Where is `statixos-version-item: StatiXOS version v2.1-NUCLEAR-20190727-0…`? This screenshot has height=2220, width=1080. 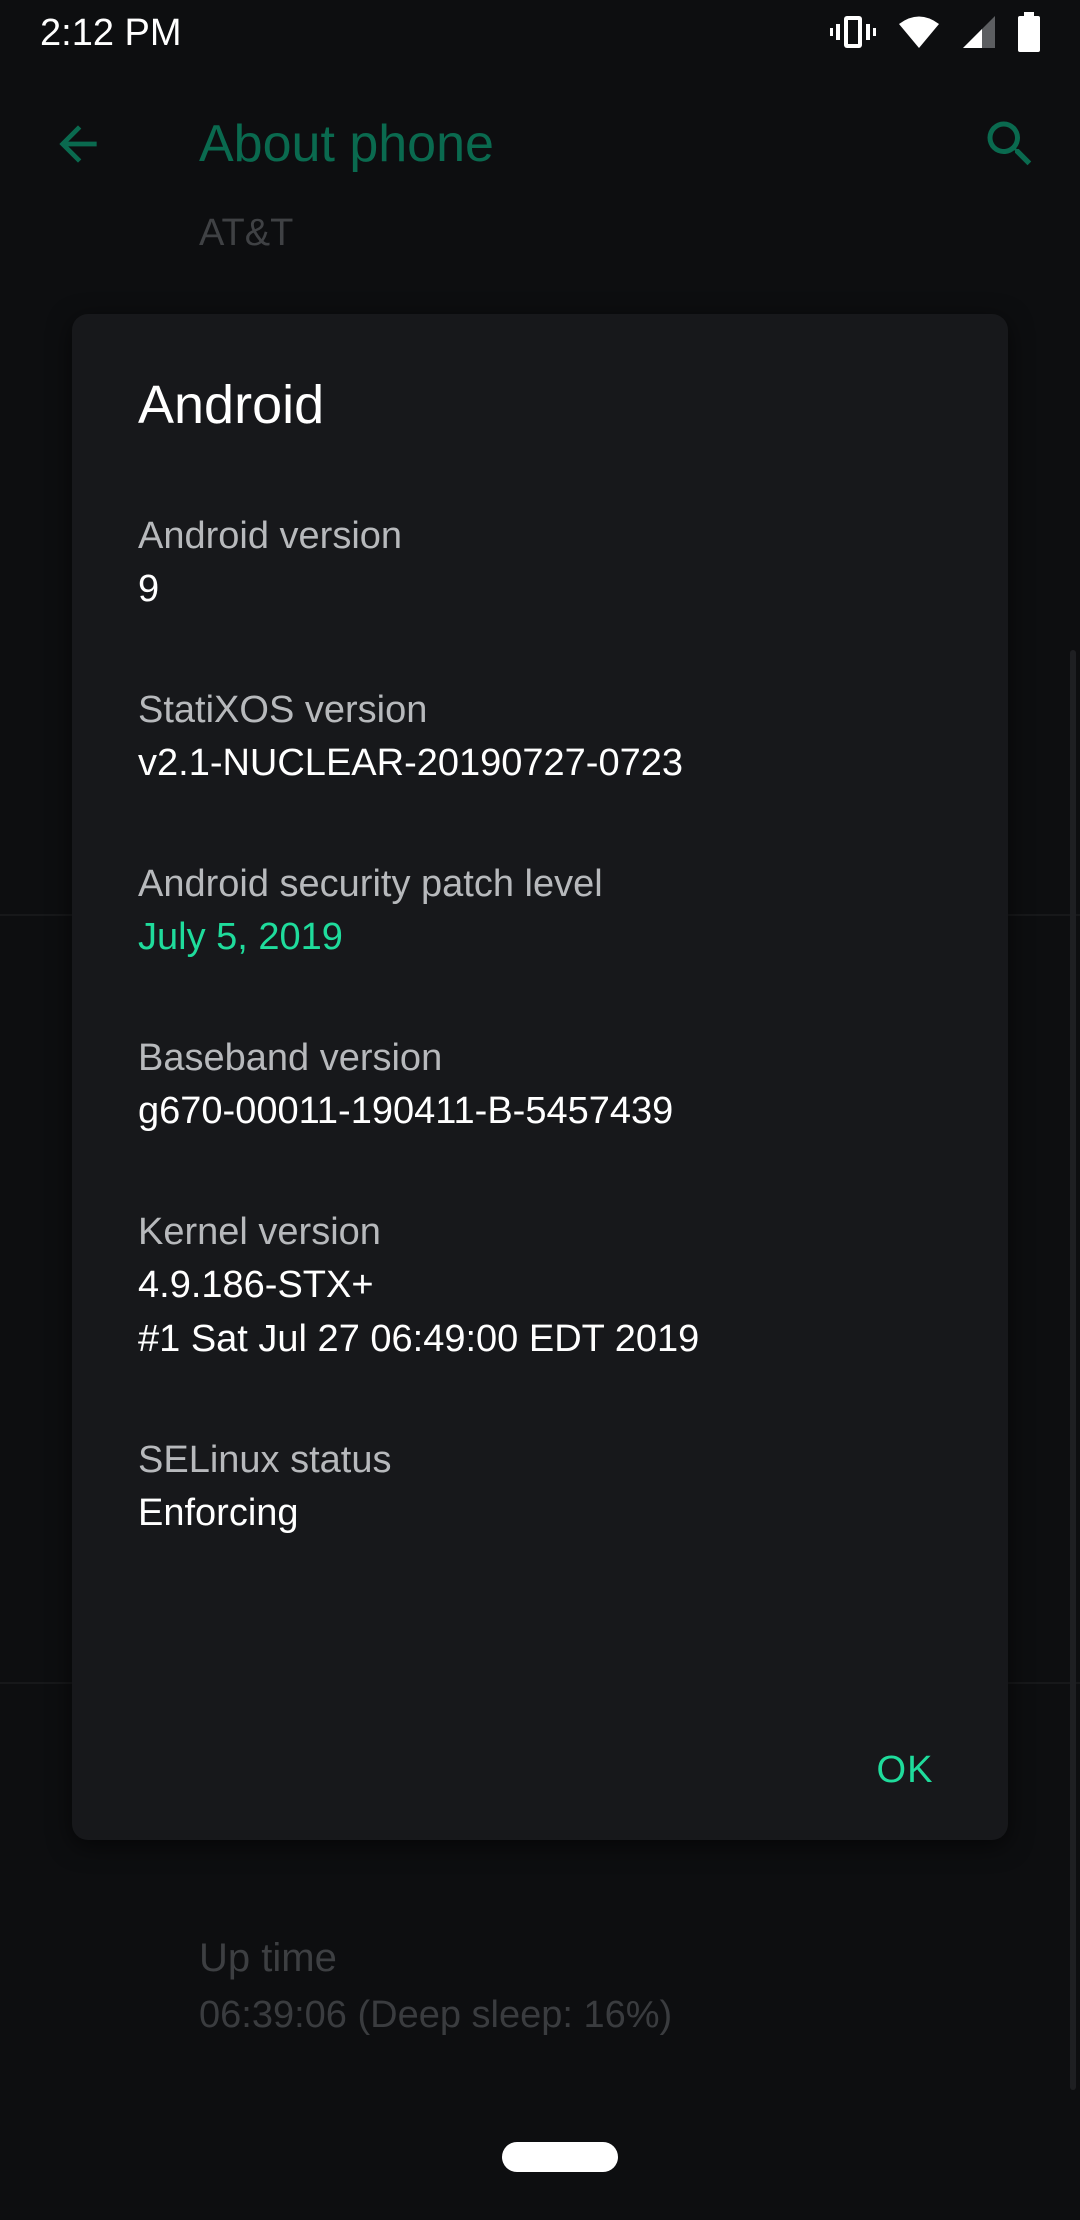 statixos-version-item: StatiXOS version v2.1-NUCLEAR-20190727-0… is located at coordinates (548, 737).